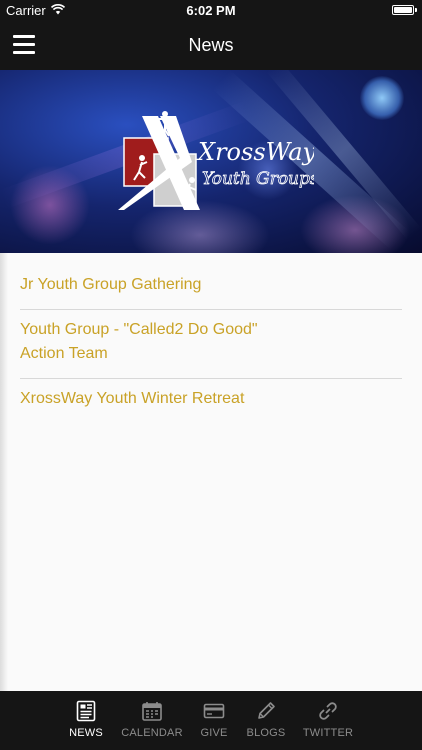 The width and height of the screenshot is (422, 750). I want to click on navigation-bar: News, so click(211, 46).